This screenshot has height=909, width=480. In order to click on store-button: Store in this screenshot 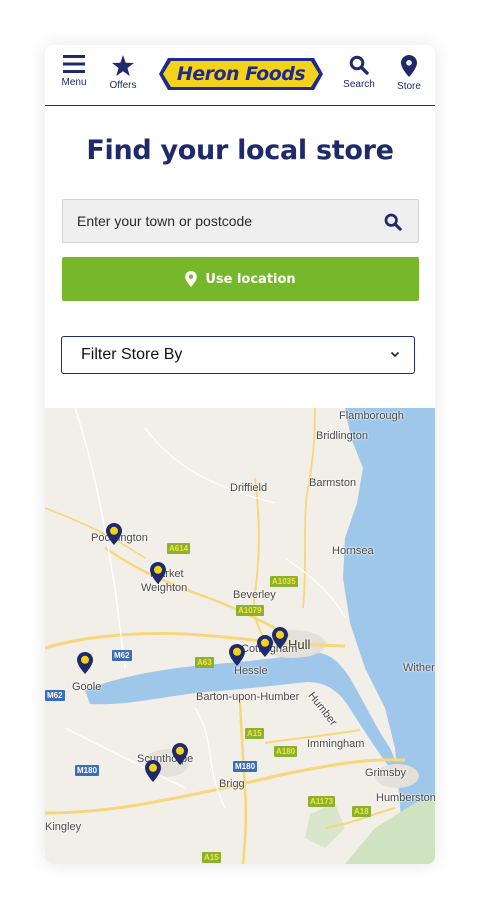, I will do `click(409, 73)`.